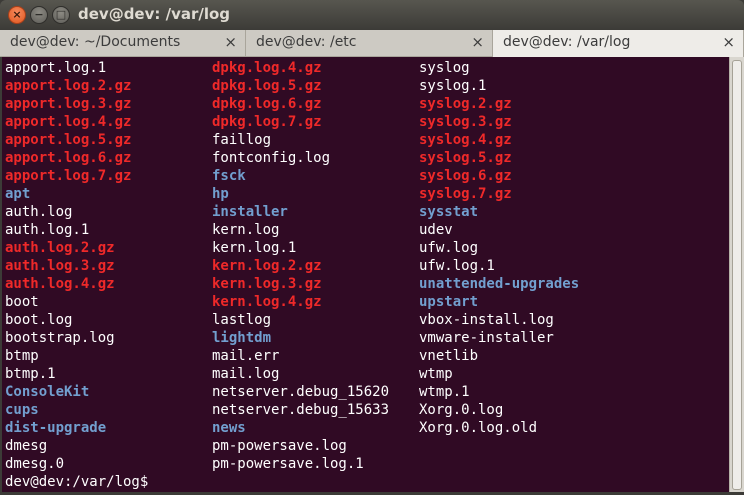 The height and width of the screenshot is (495, 744). What do you see at coordinates (242, 320) in the screenshot?
I see `file-entry: lastlog` at bounding box center [242, 320].